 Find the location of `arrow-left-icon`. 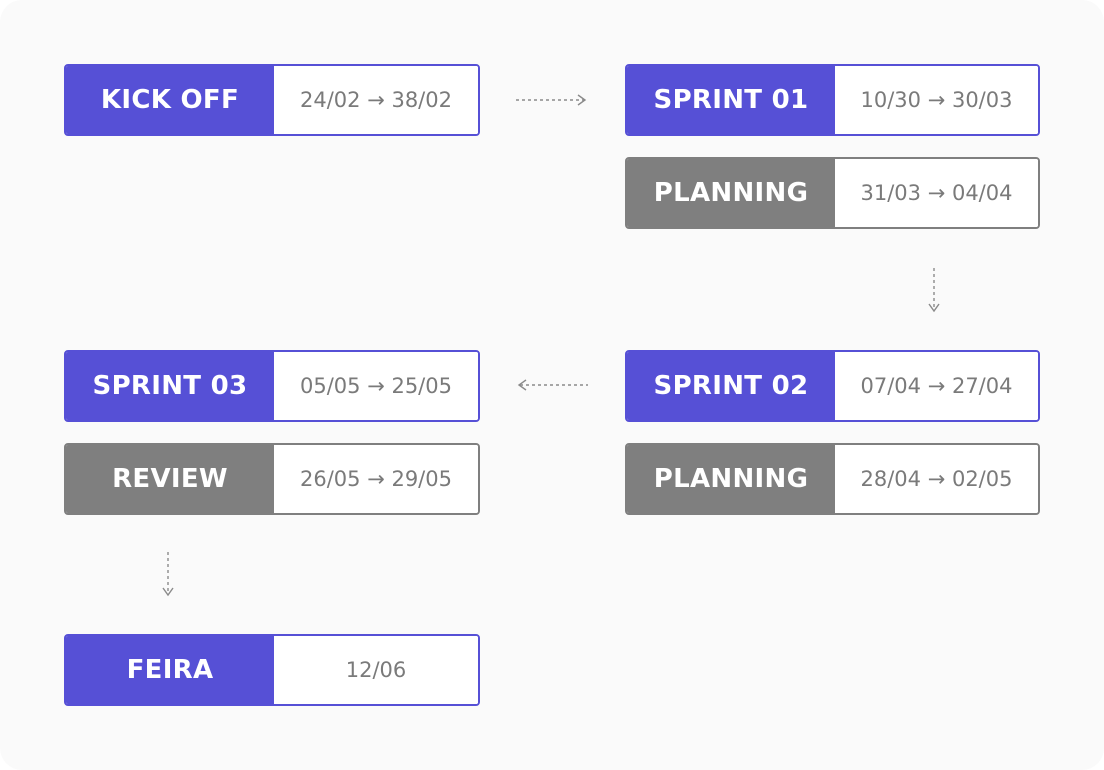

arrow-left-icon is located at coordinates (552, 385).